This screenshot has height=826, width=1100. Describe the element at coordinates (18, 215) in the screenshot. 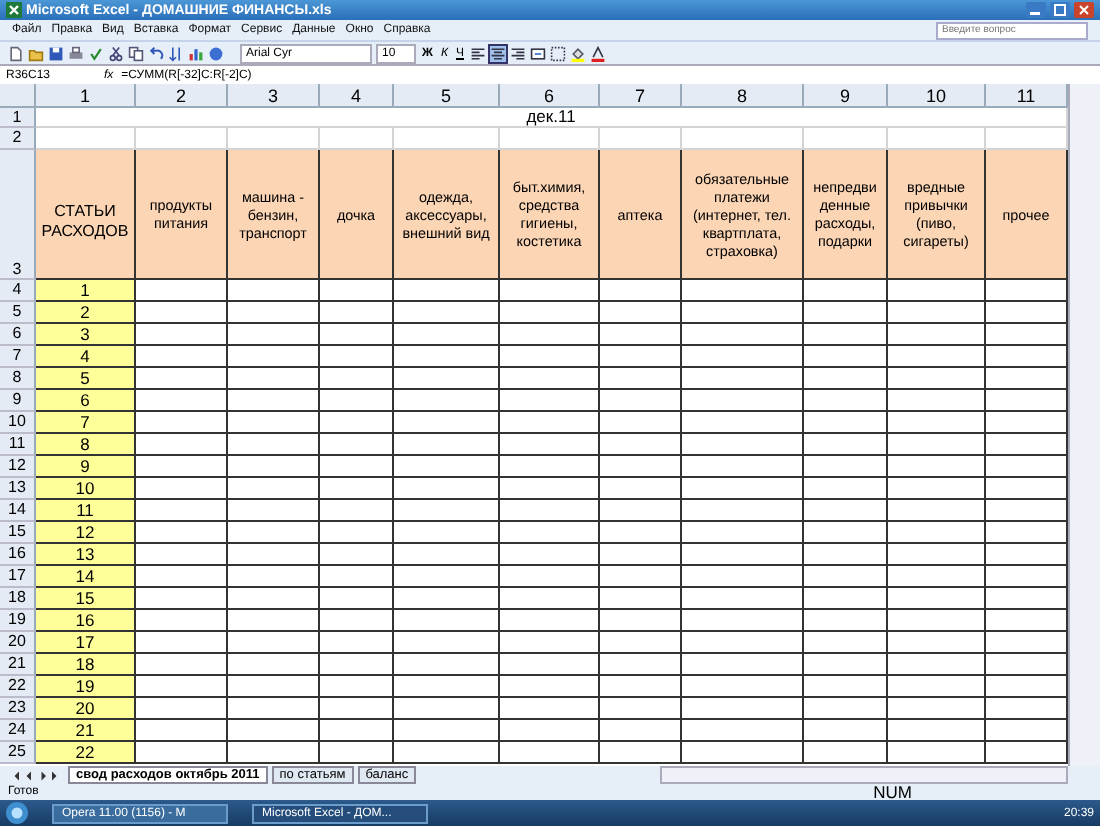

I see `row-header: 3` at that location.